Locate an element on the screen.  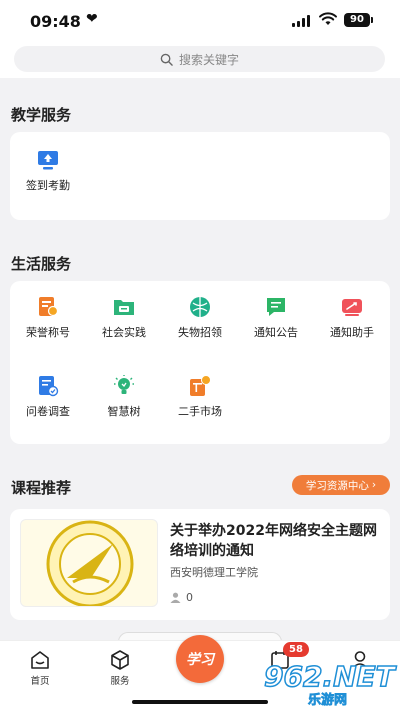
person-icon is located at coordinates (175, 597).